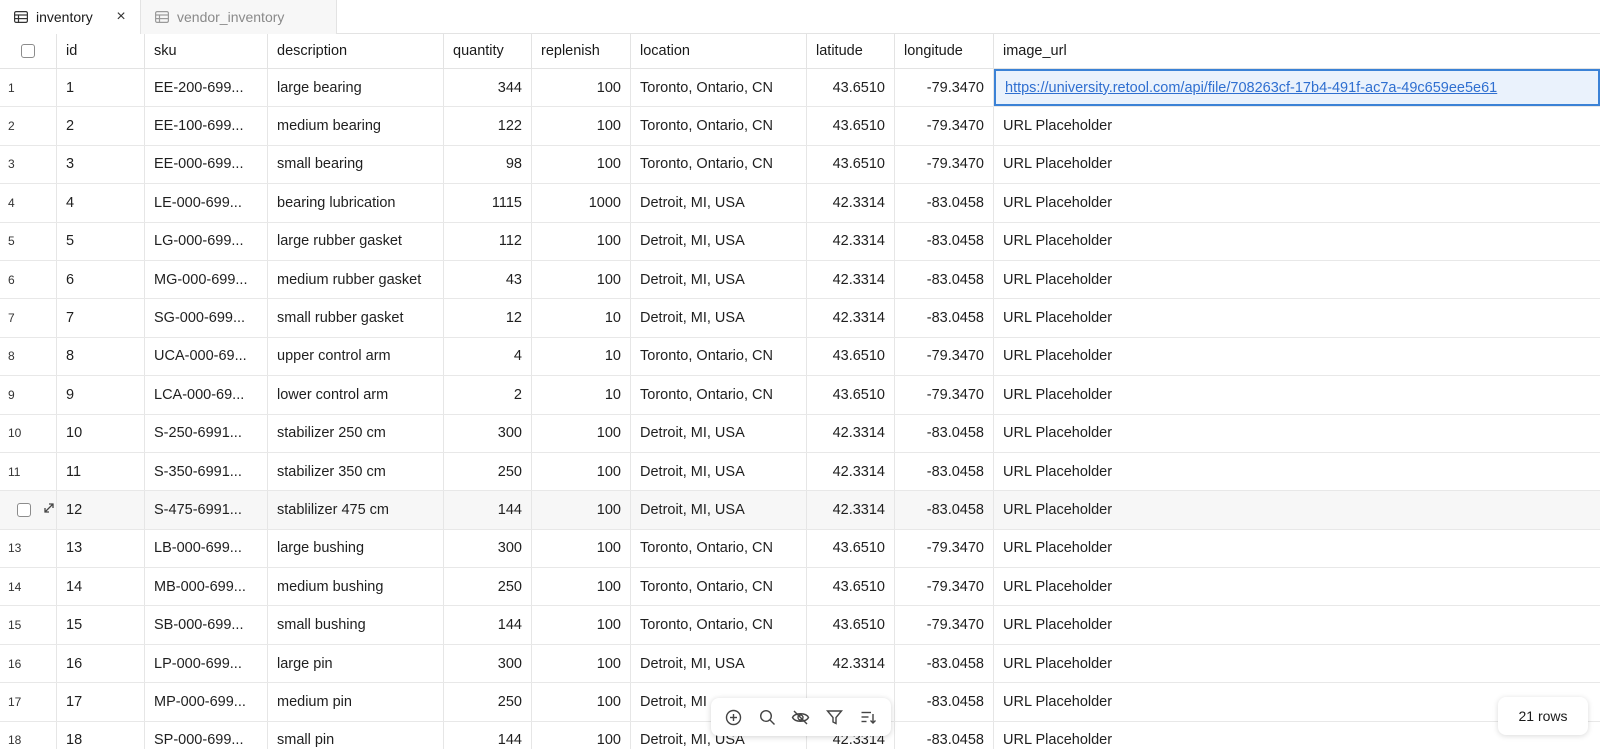  I want to click on cell-description: lower control arm, so click(356, 395).